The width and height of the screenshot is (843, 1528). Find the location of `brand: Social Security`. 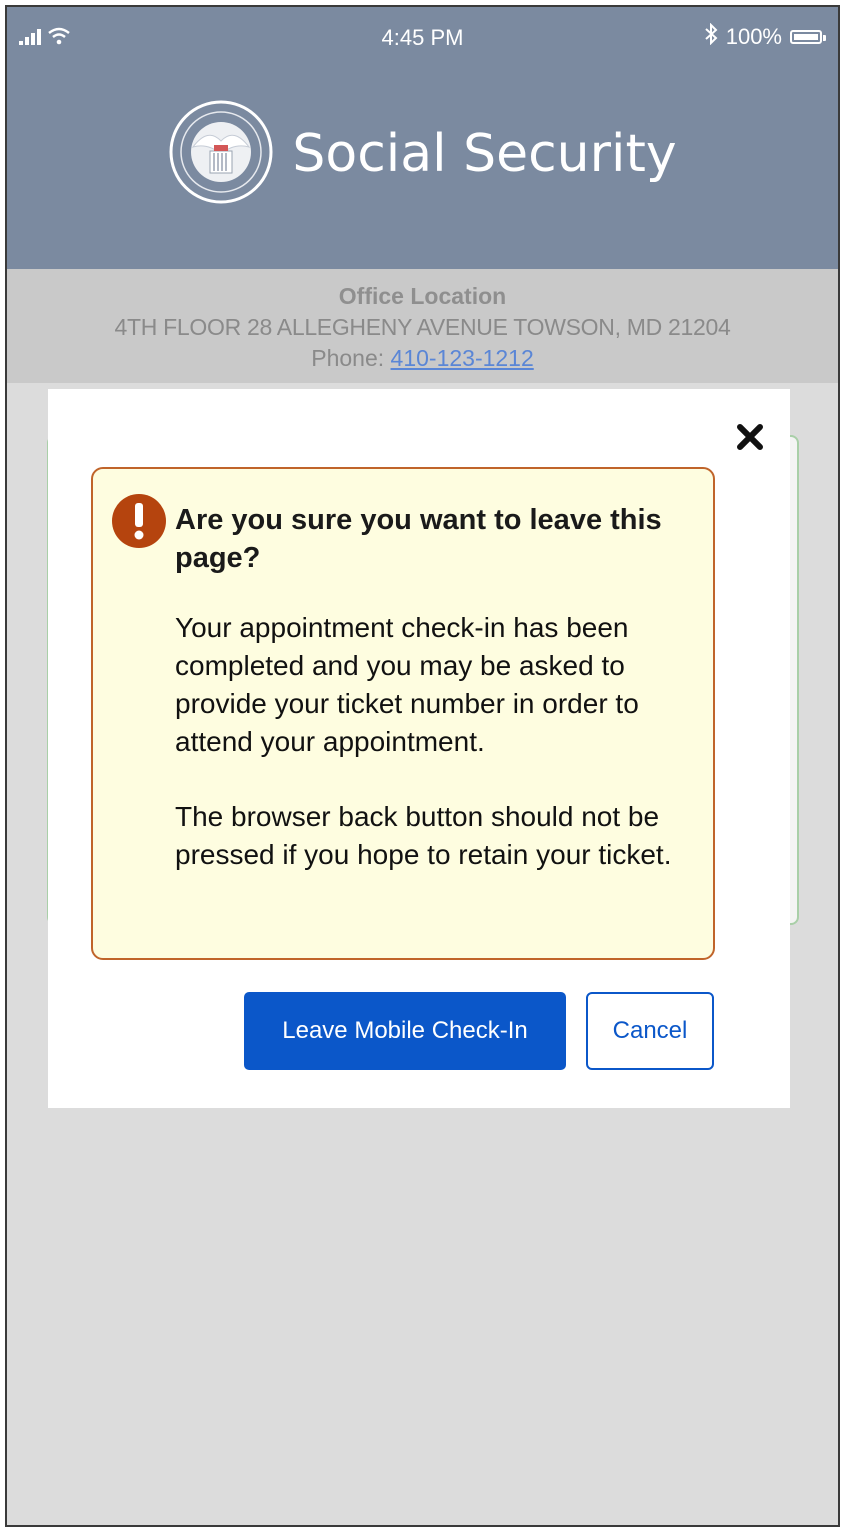

brand: Social Security is located at coordinates (422, 154).